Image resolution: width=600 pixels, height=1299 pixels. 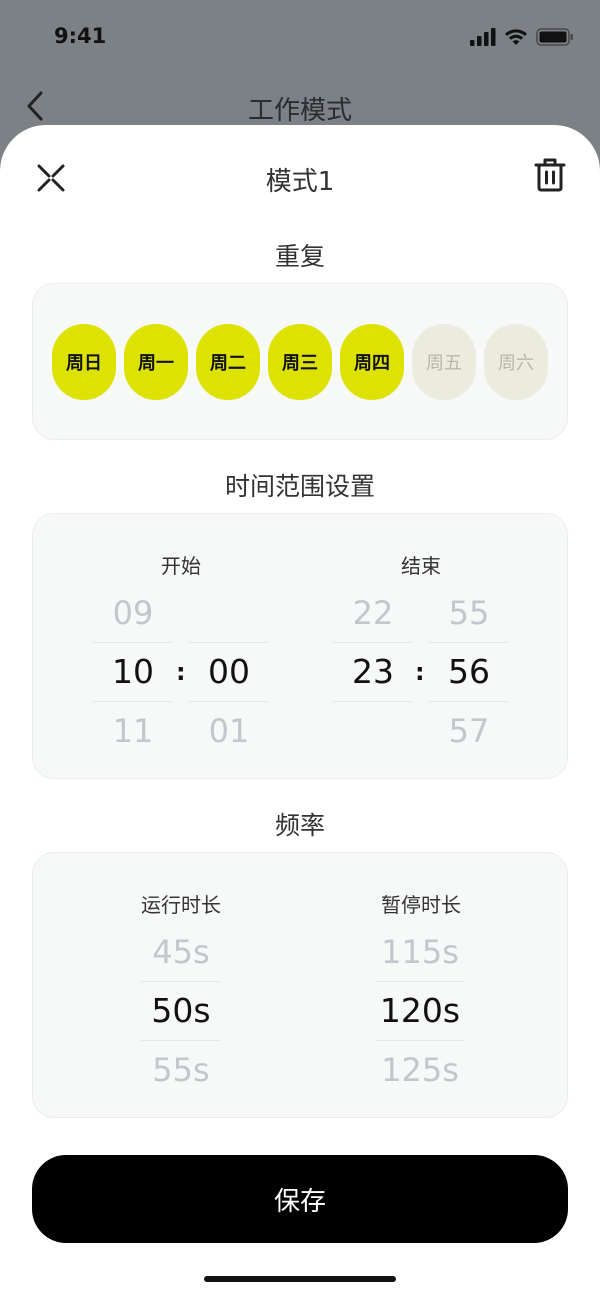 I want to click on trash-icon, so click(x=550, y=175).